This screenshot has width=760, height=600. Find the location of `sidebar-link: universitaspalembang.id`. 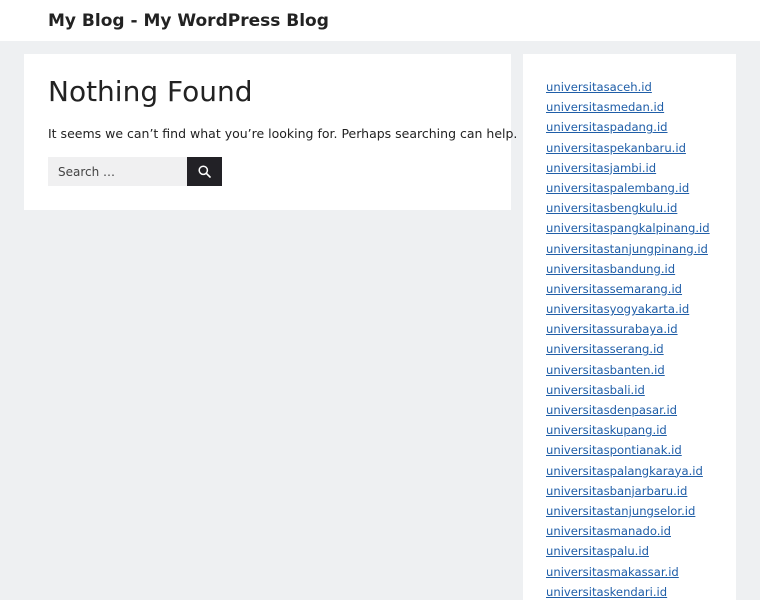

sidebar-link: universitaspalembang.id is located at coordinates (617, 188).